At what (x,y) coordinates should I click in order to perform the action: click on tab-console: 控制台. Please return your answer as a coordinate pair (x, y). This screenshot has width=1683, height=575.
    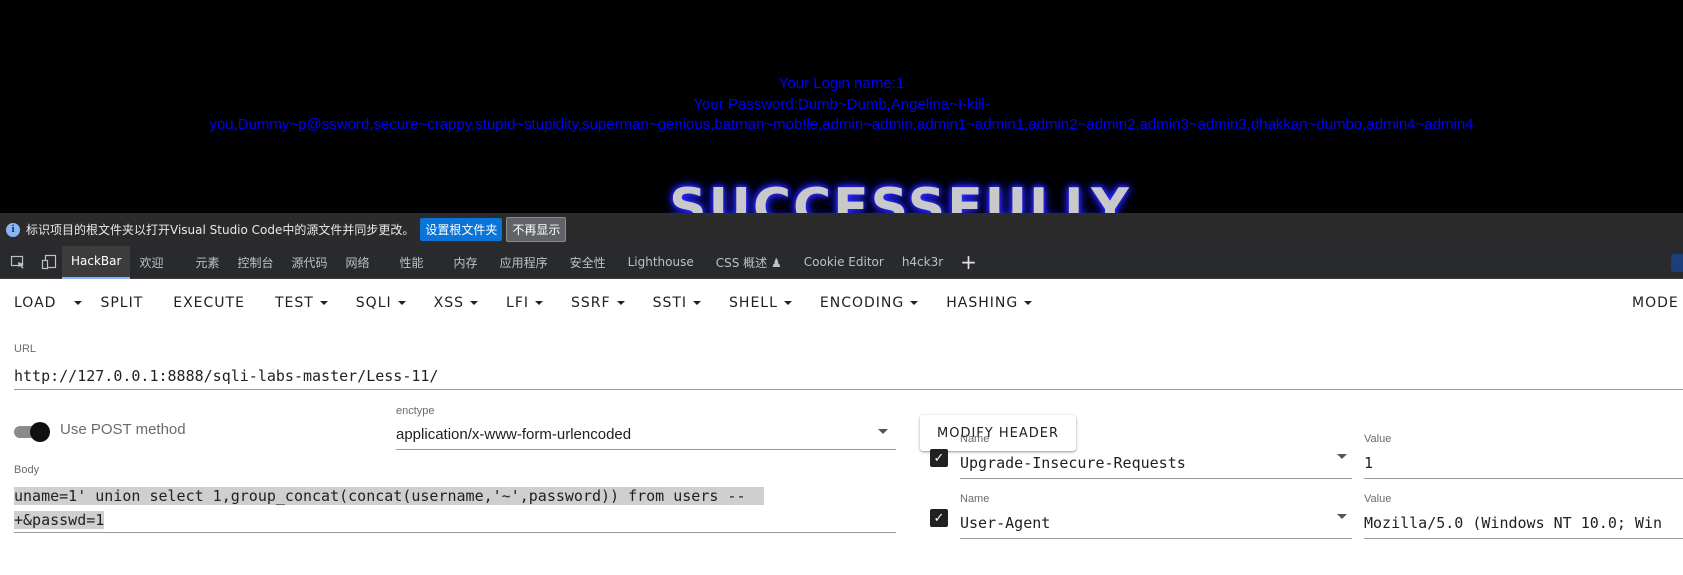
    Looking at the image, I should click on (255, 262).